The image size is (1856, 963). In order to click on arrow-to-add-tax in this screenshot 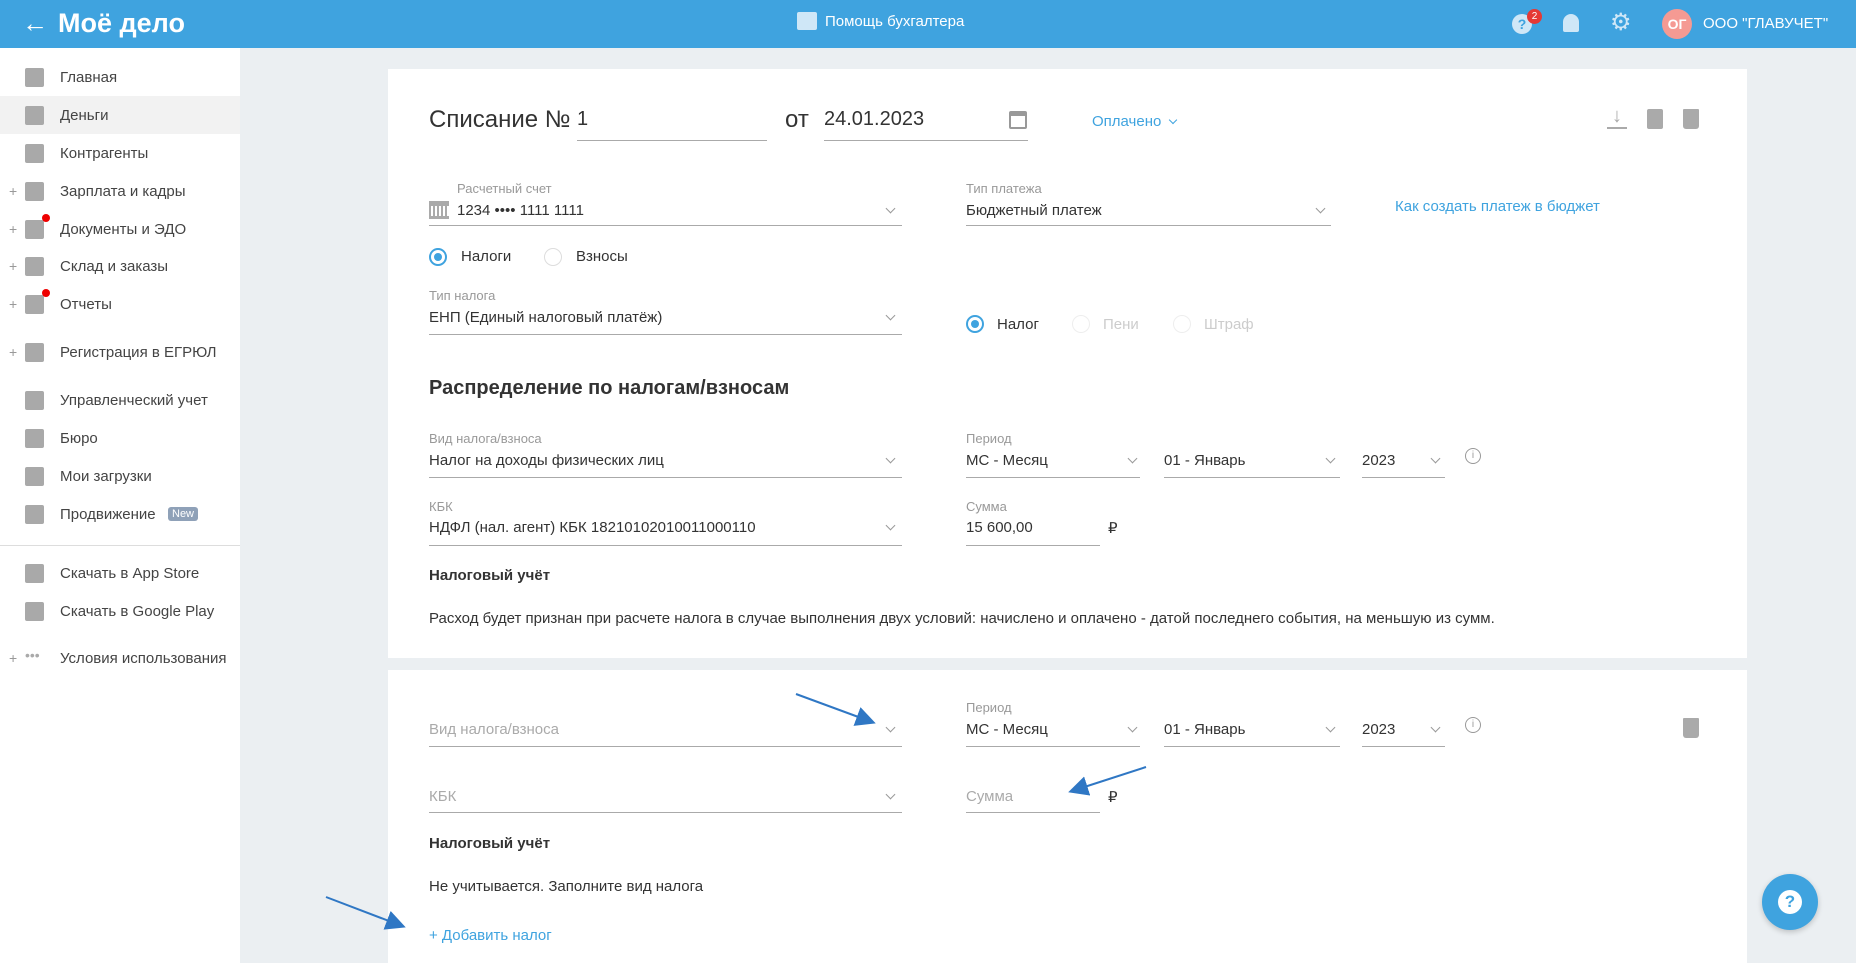, I will do `click(365, 913)`.